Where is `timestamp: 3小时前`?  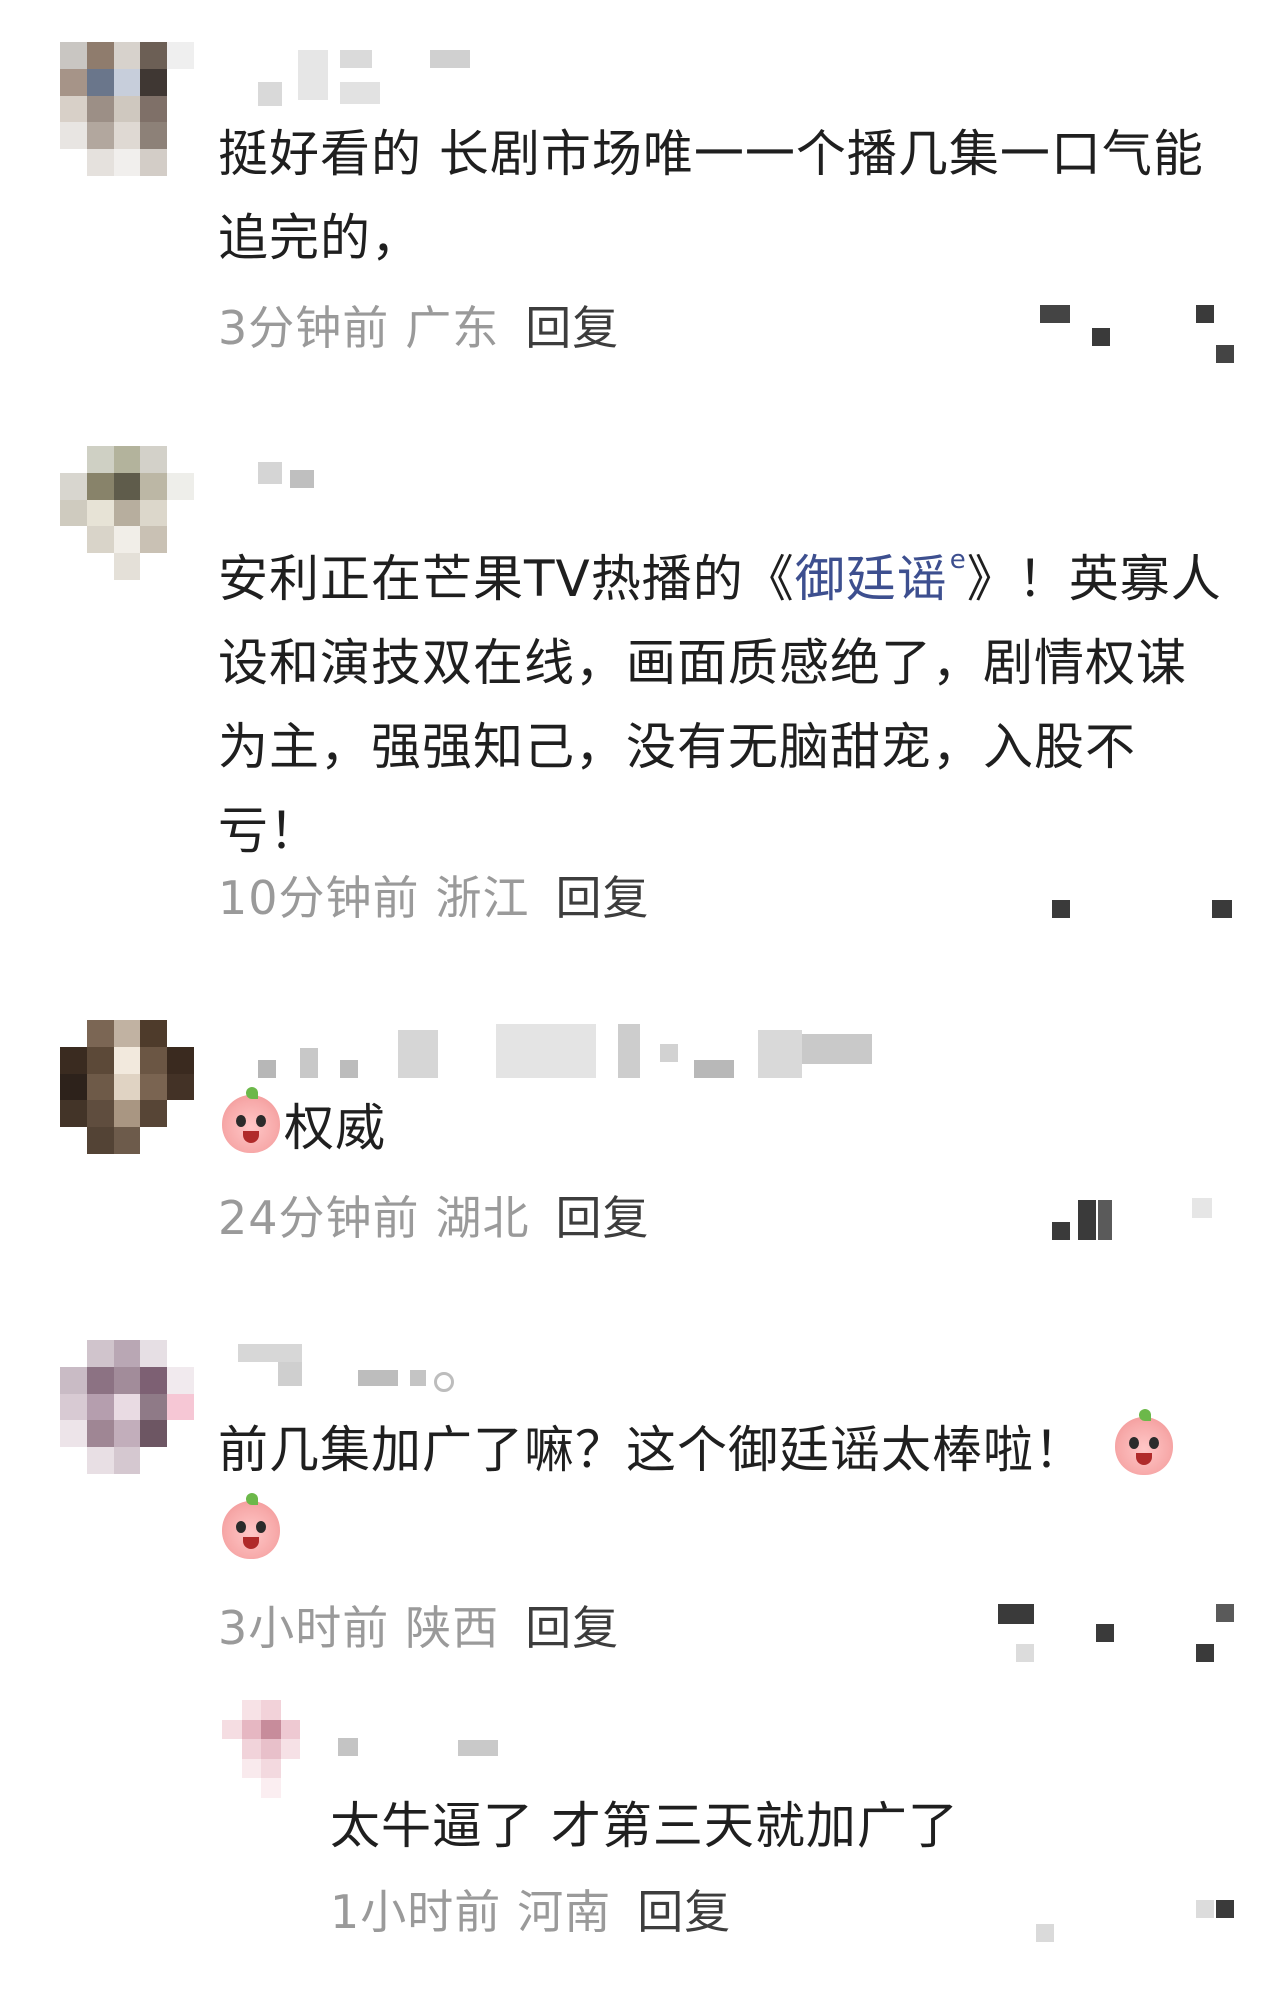 timestamp: 3小时前 is located at coordinates (304, 1628).